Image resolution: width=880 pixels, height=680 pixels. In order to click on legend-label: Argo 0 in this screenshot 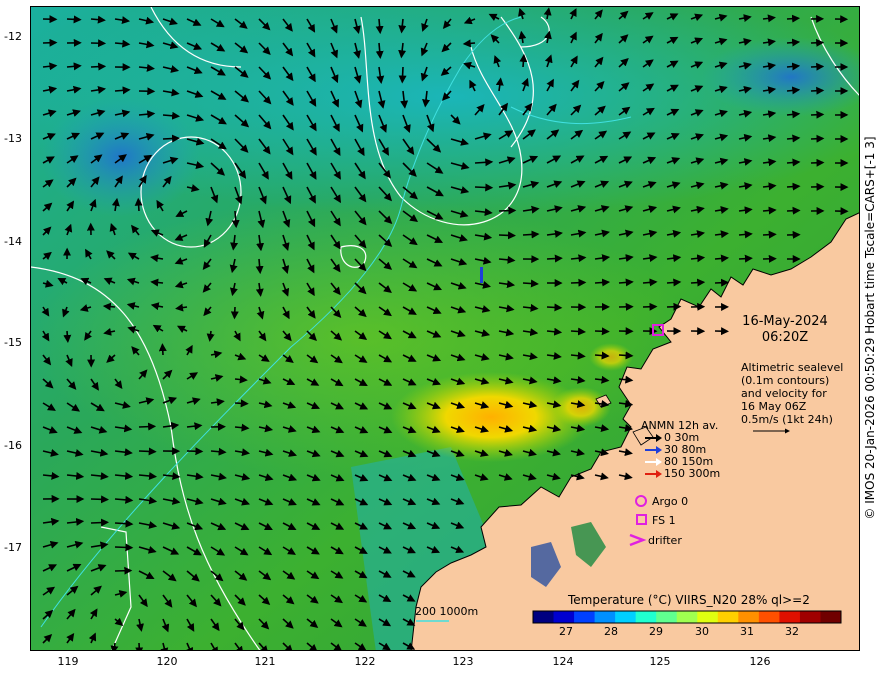, I will do `click(670, 501)`.